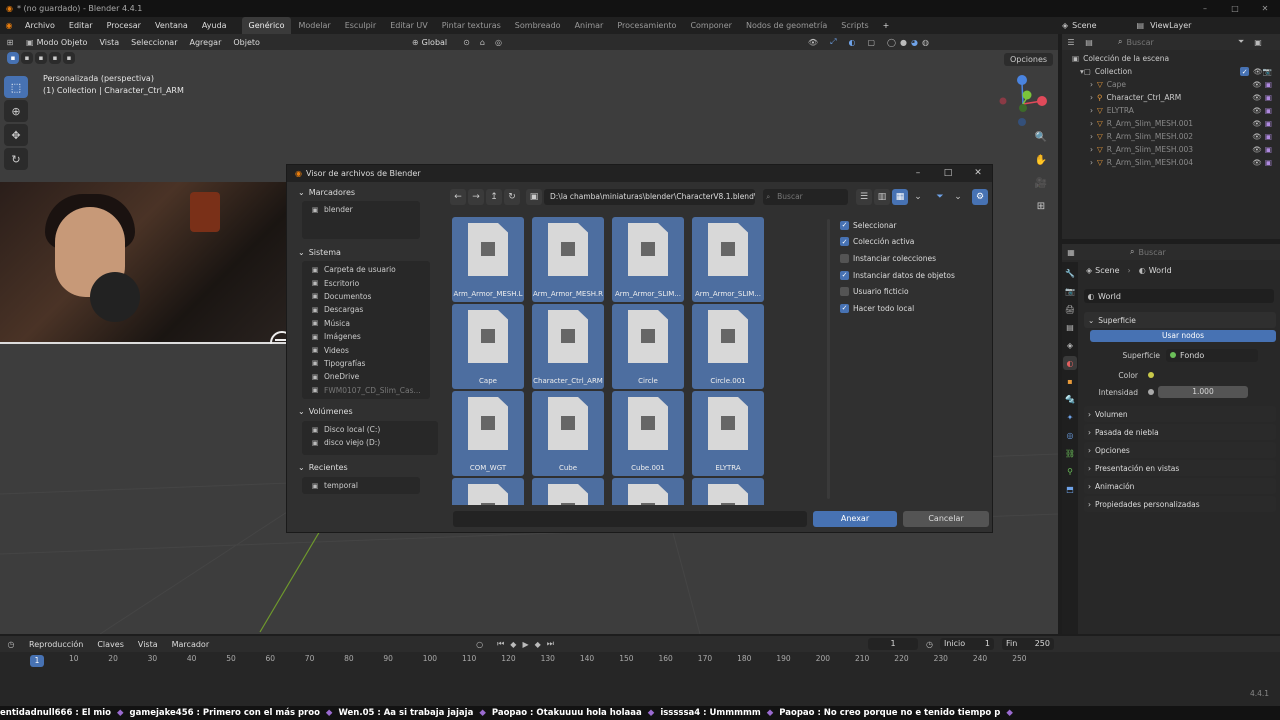 The image size is (1280, 720). What do you see at coordinates (27, 58) in the screenshot?
I see `select-extend-icon: ▪` at bounding box center [27, 58].